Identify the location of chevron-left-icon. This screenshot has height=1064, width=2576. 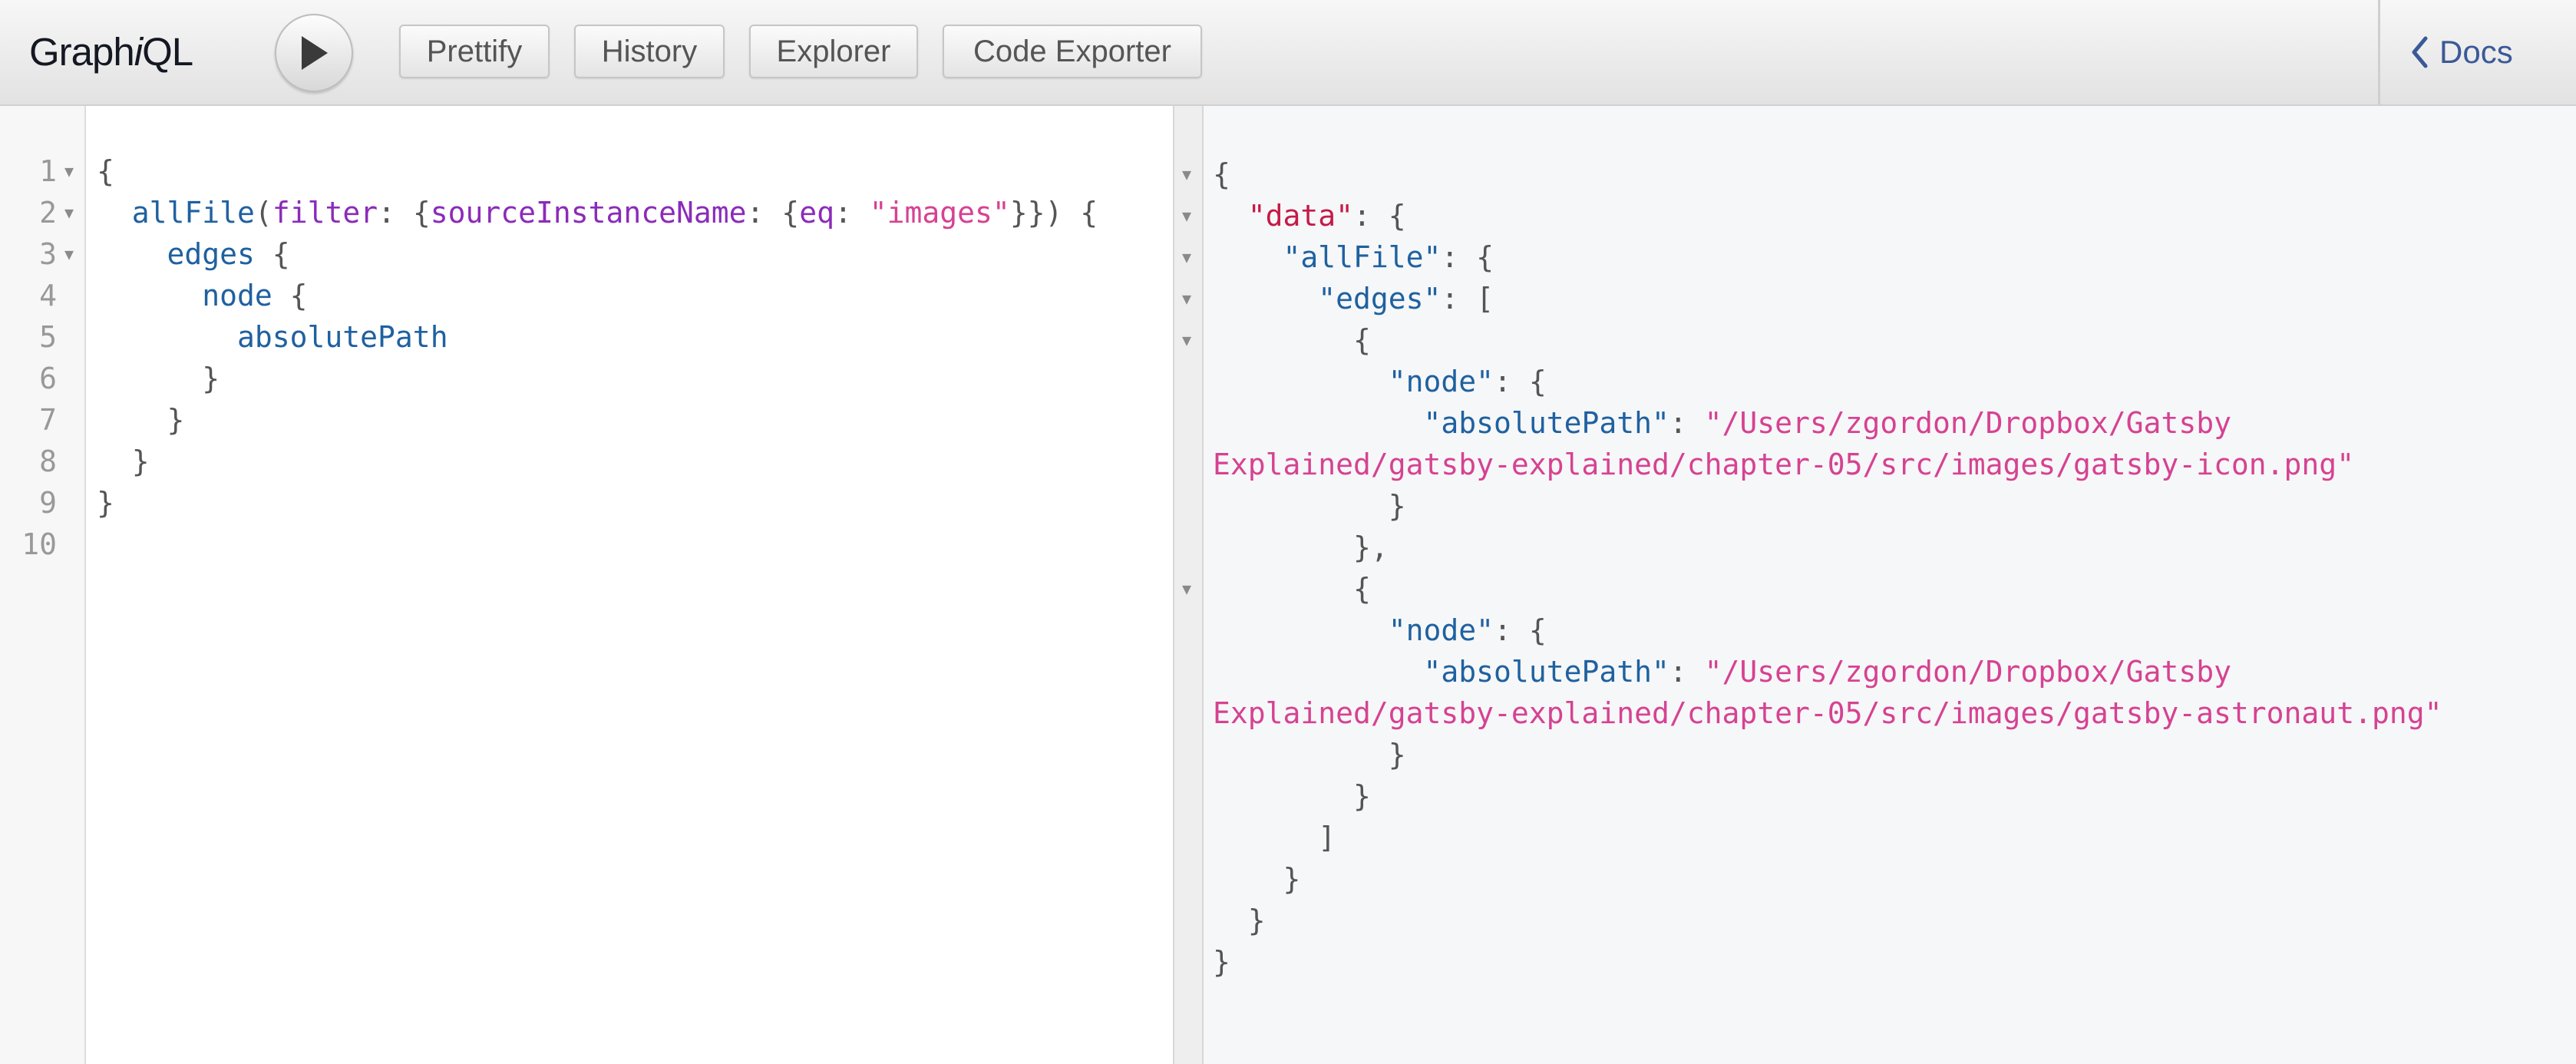
(2420, 52).